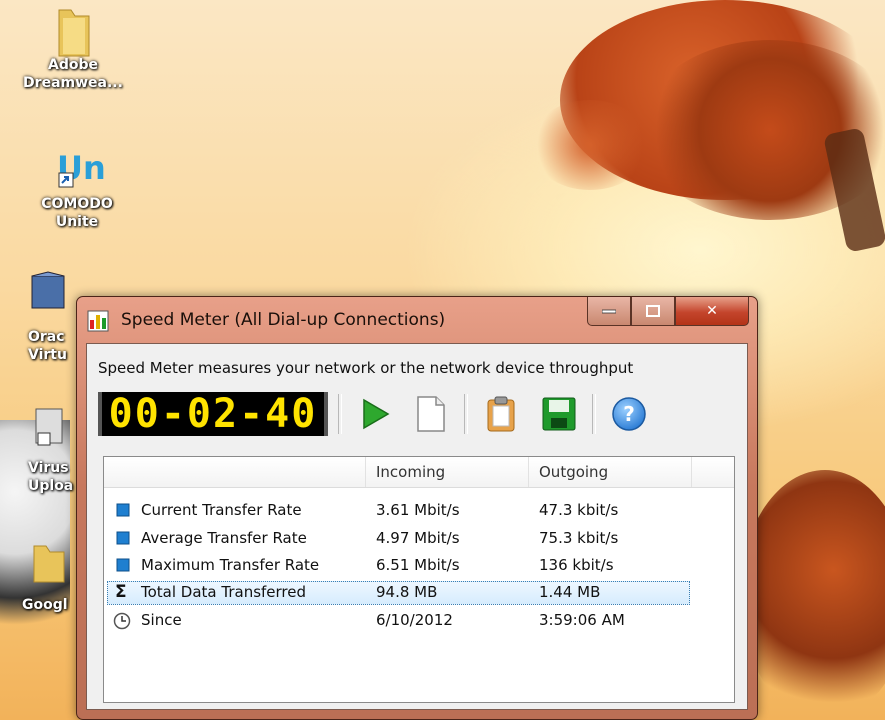 Image resolution: width=885 pixels, height=720 pixels. I want to click on table-row-selected: Σ Total Data Transferred 94.8 MB 1.44 MB, so click(398, 593).